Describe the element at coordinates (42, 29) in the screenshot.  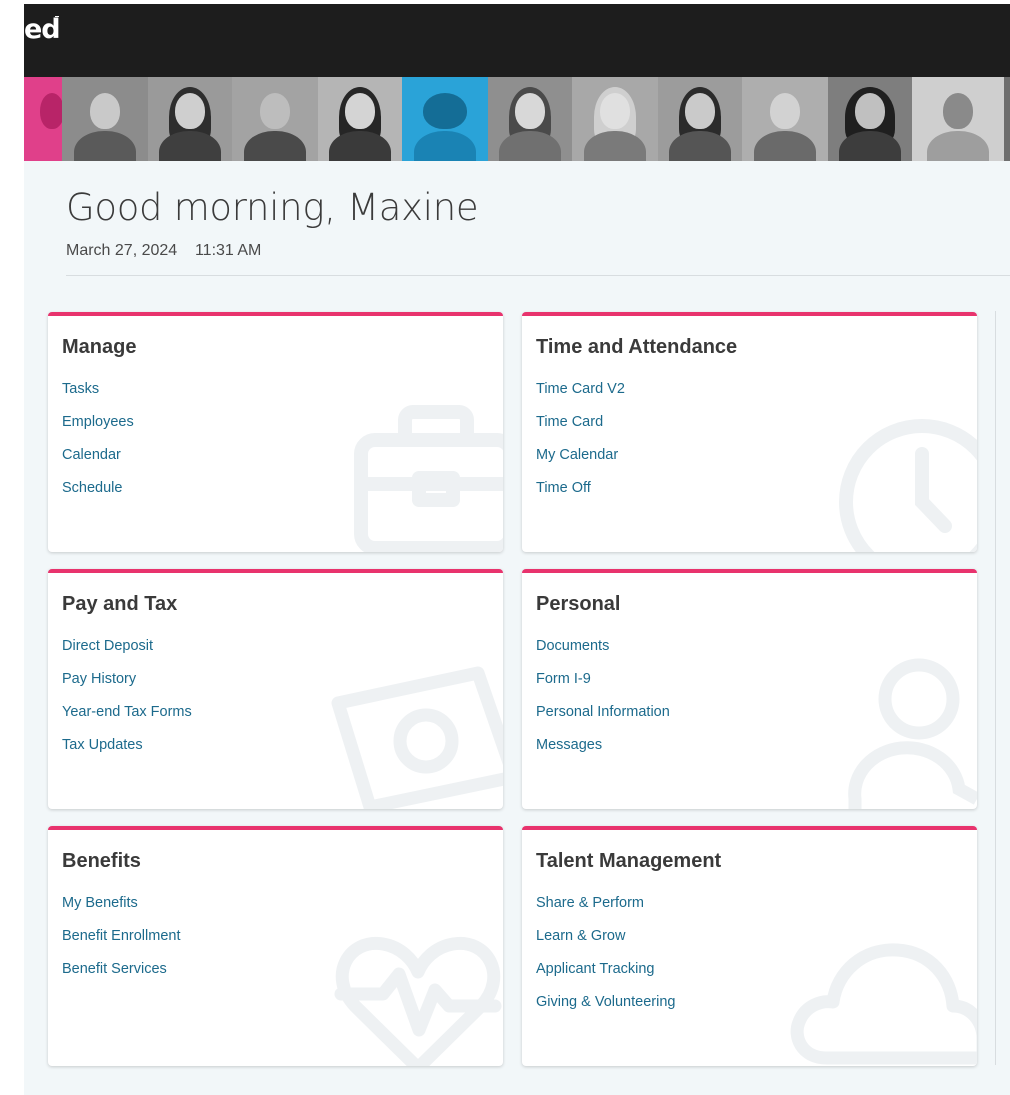
I see `brand-logo: ed` at that location.